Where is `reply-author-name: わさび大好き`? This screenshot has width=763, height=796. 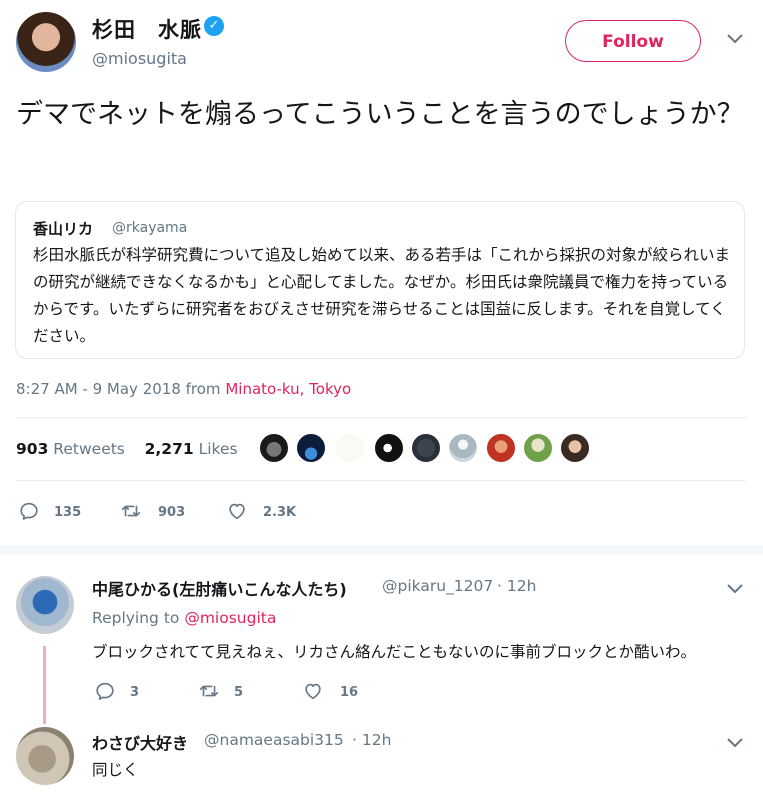 reply-author-name: わさび大好き is located at coordinates (140, 742).